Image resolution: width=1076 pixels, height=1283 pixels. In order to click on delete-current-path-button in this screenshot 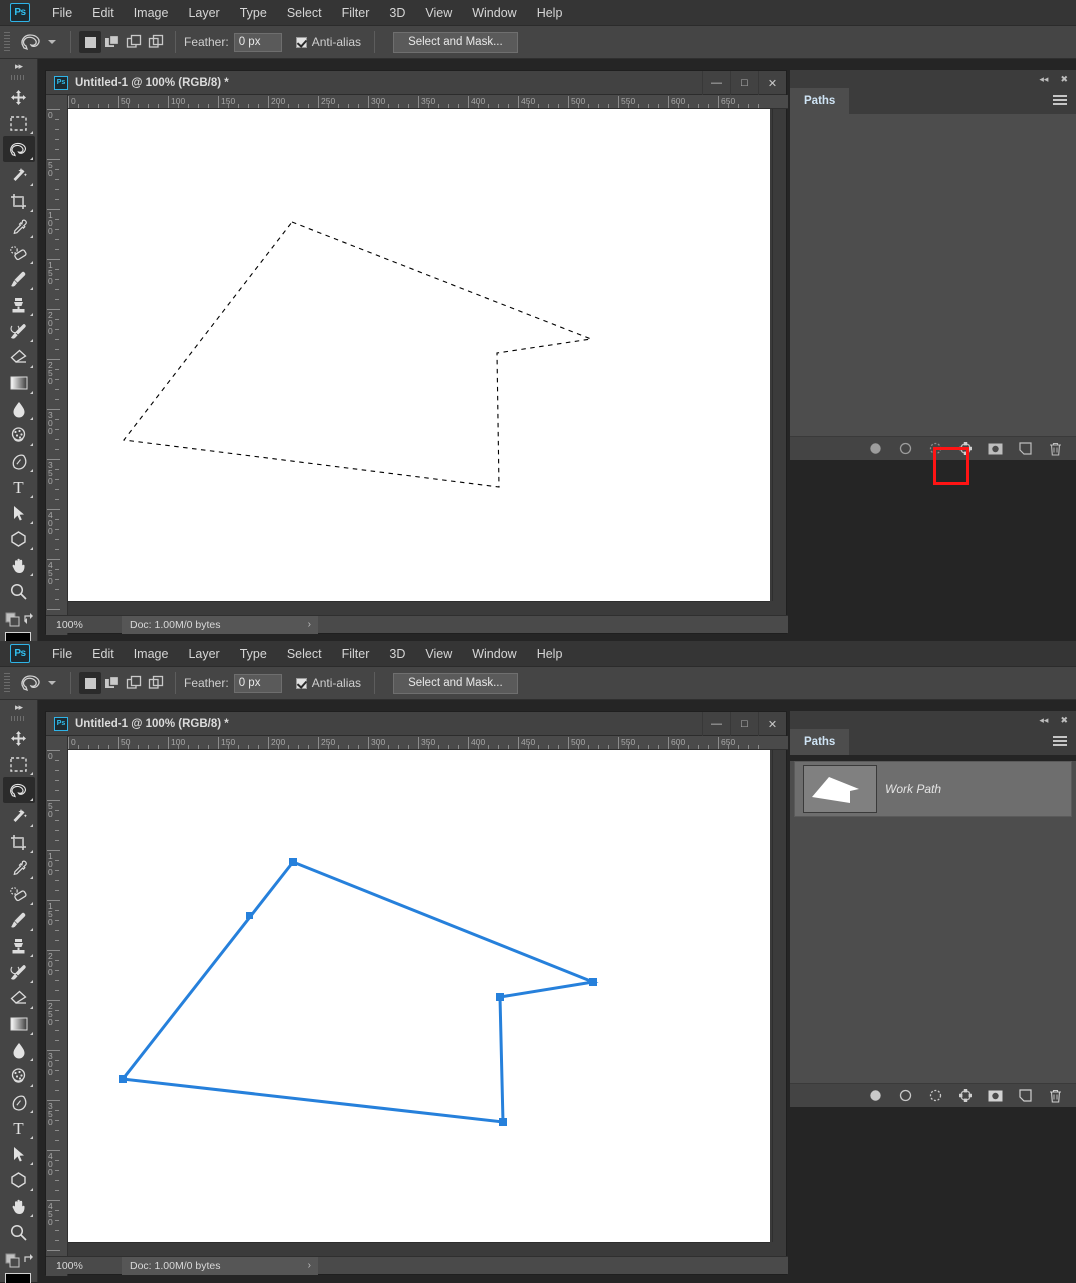, I will do `click(1055, 1096)`.